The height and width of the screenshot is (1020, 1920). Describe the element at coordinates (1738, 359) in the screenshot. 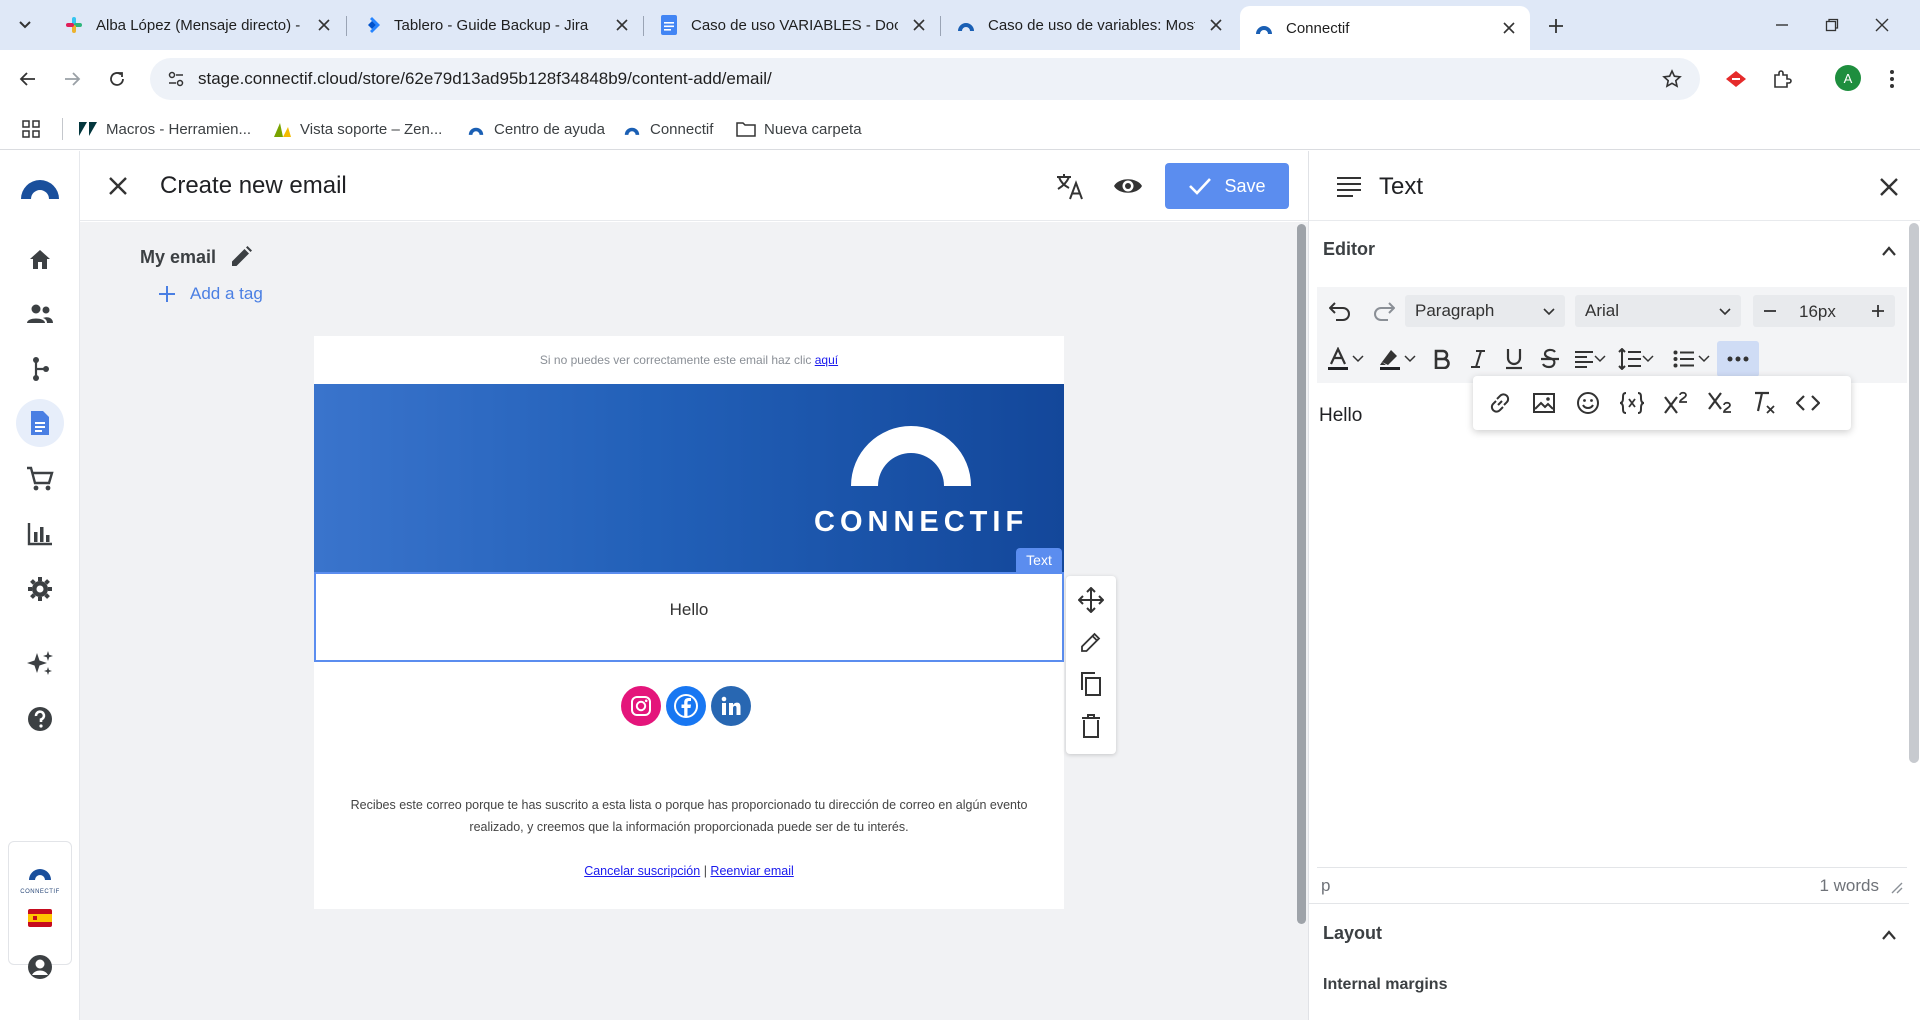

I see `more-options-button` at that location.